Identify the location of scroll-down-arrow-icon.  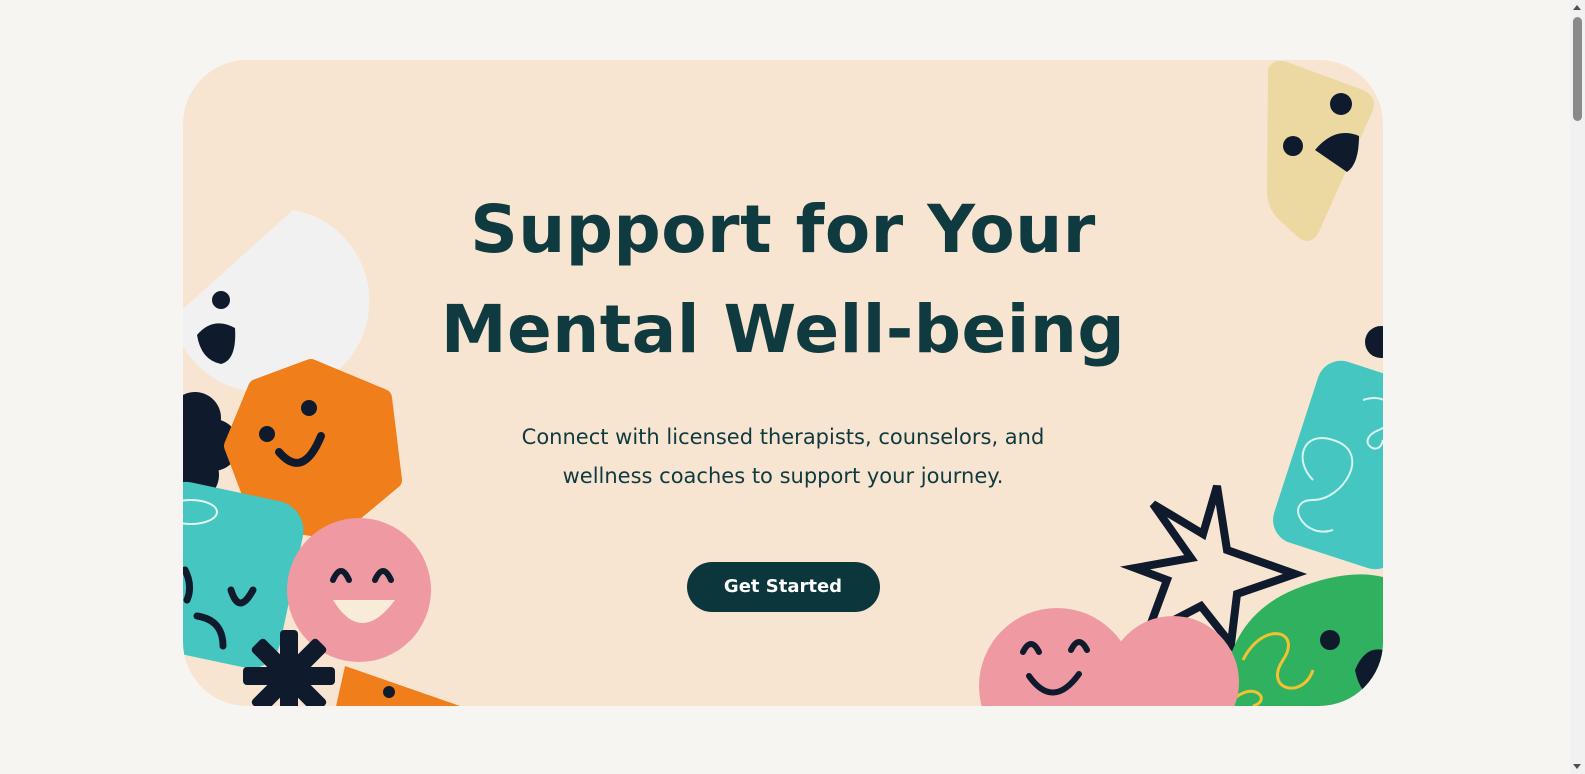
(1577, 766).